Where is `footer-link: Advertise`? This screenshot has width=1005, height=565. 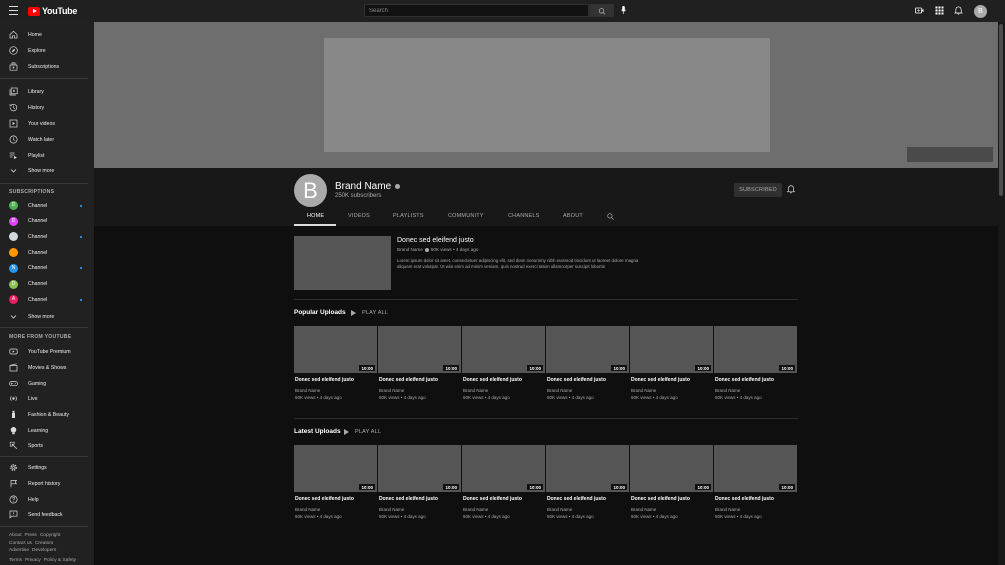
footer-link: Advertise is located at coordinates (19, 550).